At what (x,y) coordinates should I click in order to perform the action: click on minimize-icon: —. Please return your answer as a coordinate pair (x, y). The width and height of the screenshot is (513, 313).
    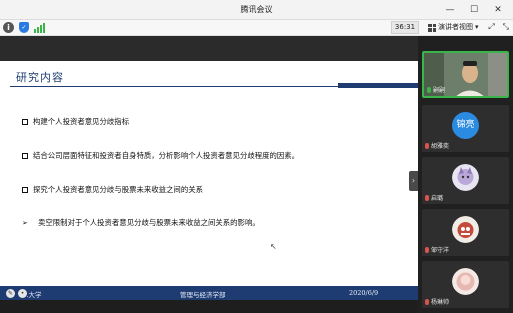
    Looking at the image, I should click on (450, 10).